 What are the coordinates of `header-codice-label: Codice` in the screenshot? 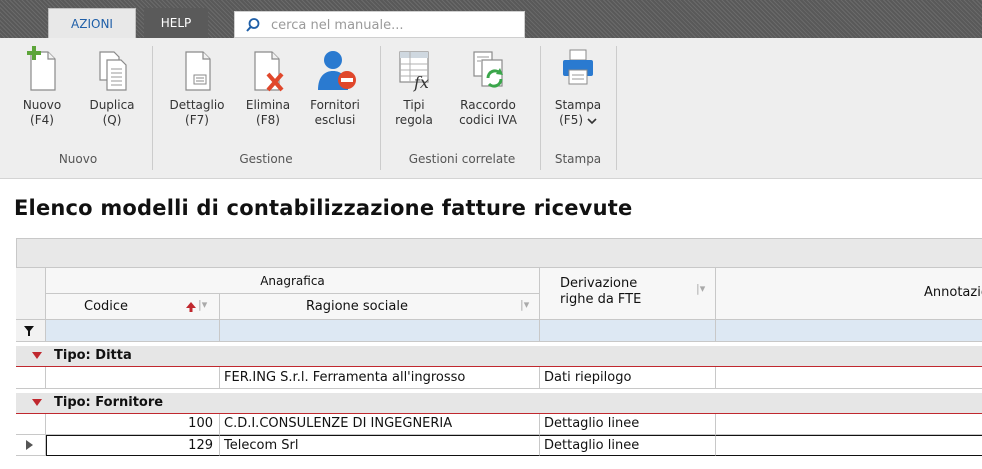 It's located at (106, 306).